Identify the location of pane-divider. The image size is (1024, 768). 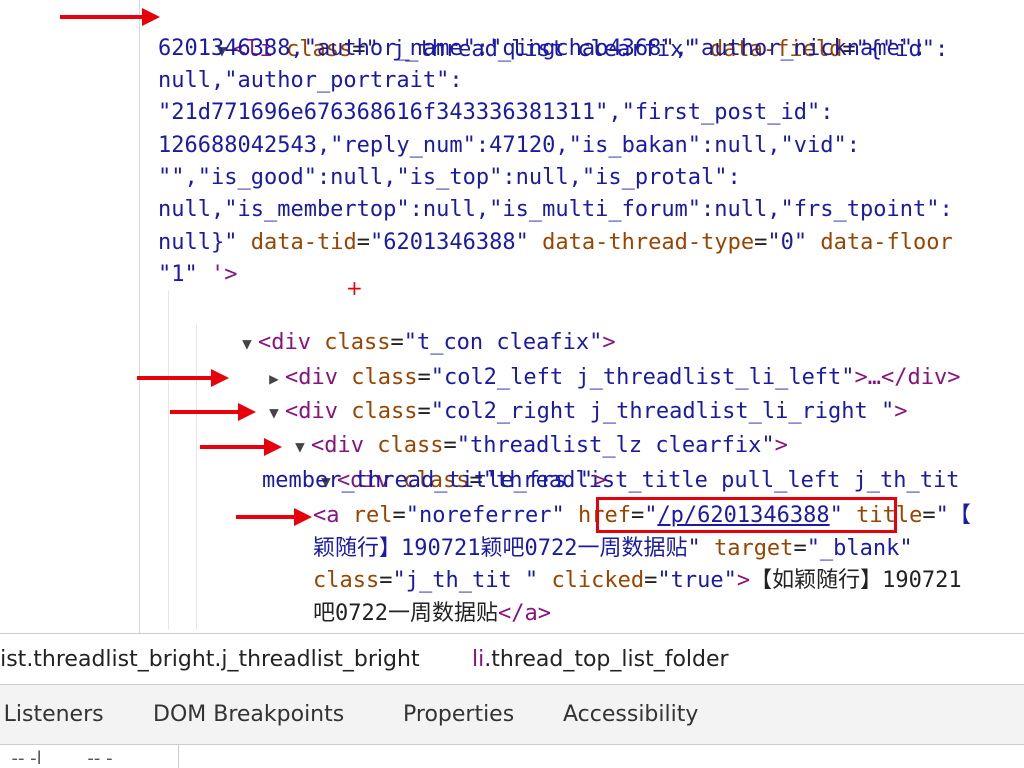
(178, 756).